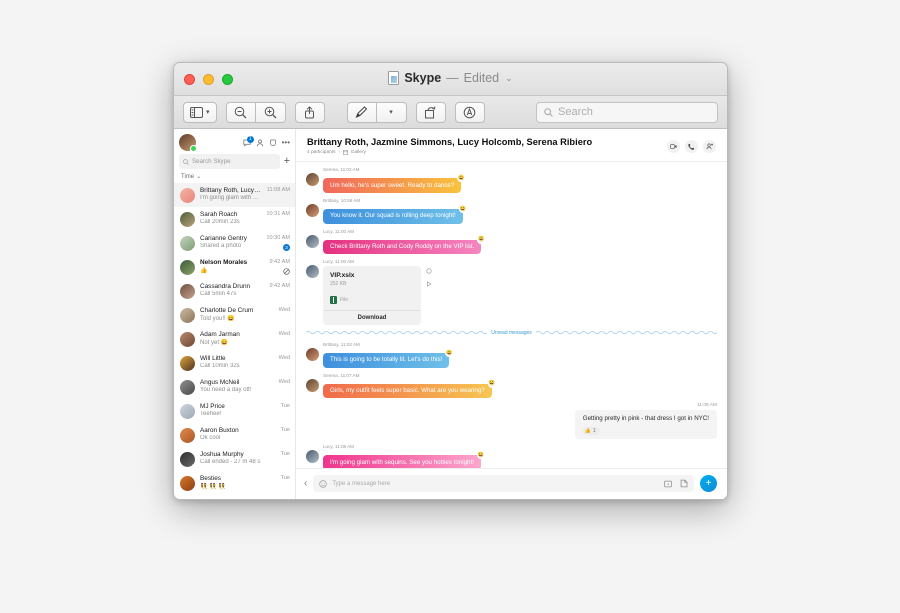 This screenshot has width=900, height=613. What do you see at coordinates (358, 152) in the screenshot?
I see `gallery-label: Gallery` at bounding box center [358, 152].